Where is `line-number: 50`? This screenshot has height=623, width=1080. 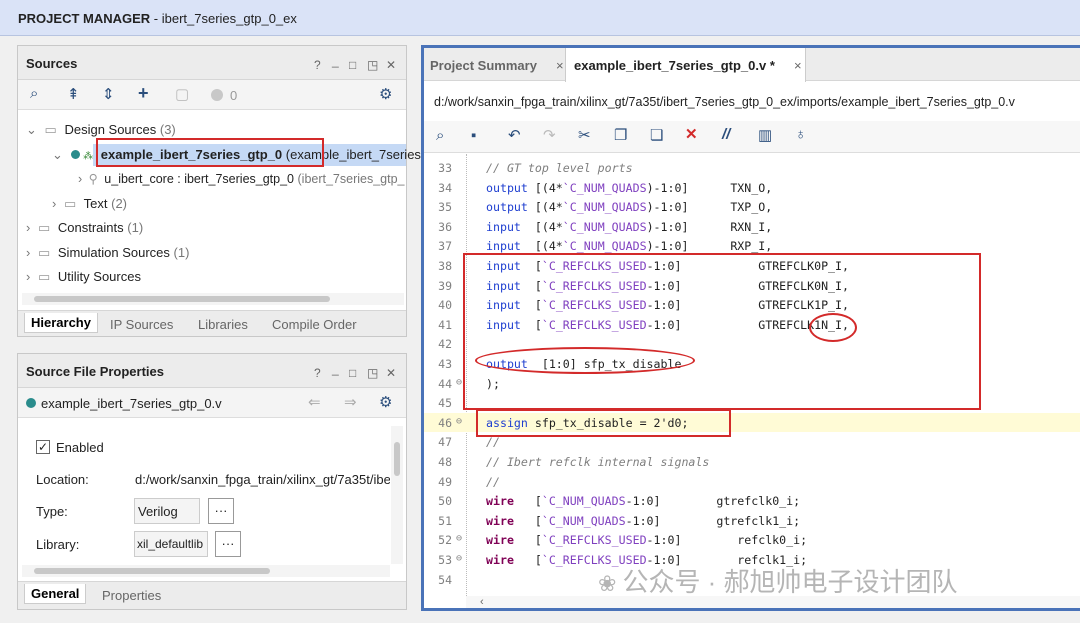 line-number: 50 is located at coordinates (445, 501).